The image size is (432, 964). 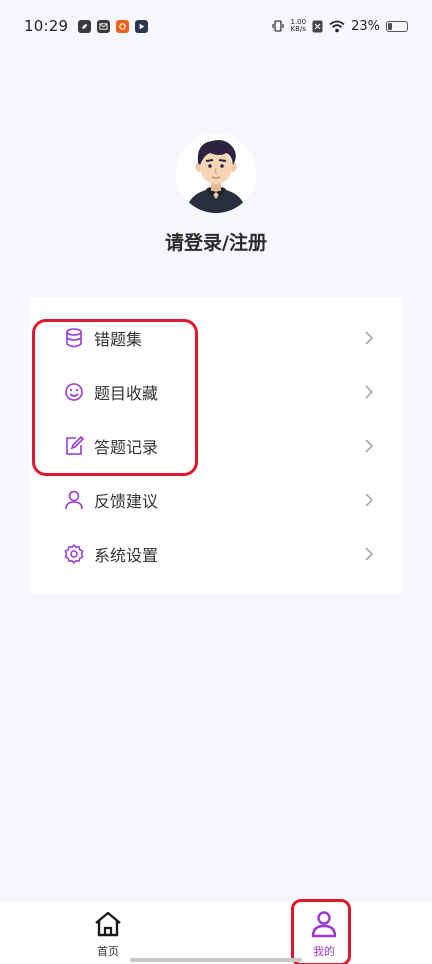 What do you see at coordinates (123, 26) in the screenshot?
I see `taobao-icon` at bounding box center [123, 26].